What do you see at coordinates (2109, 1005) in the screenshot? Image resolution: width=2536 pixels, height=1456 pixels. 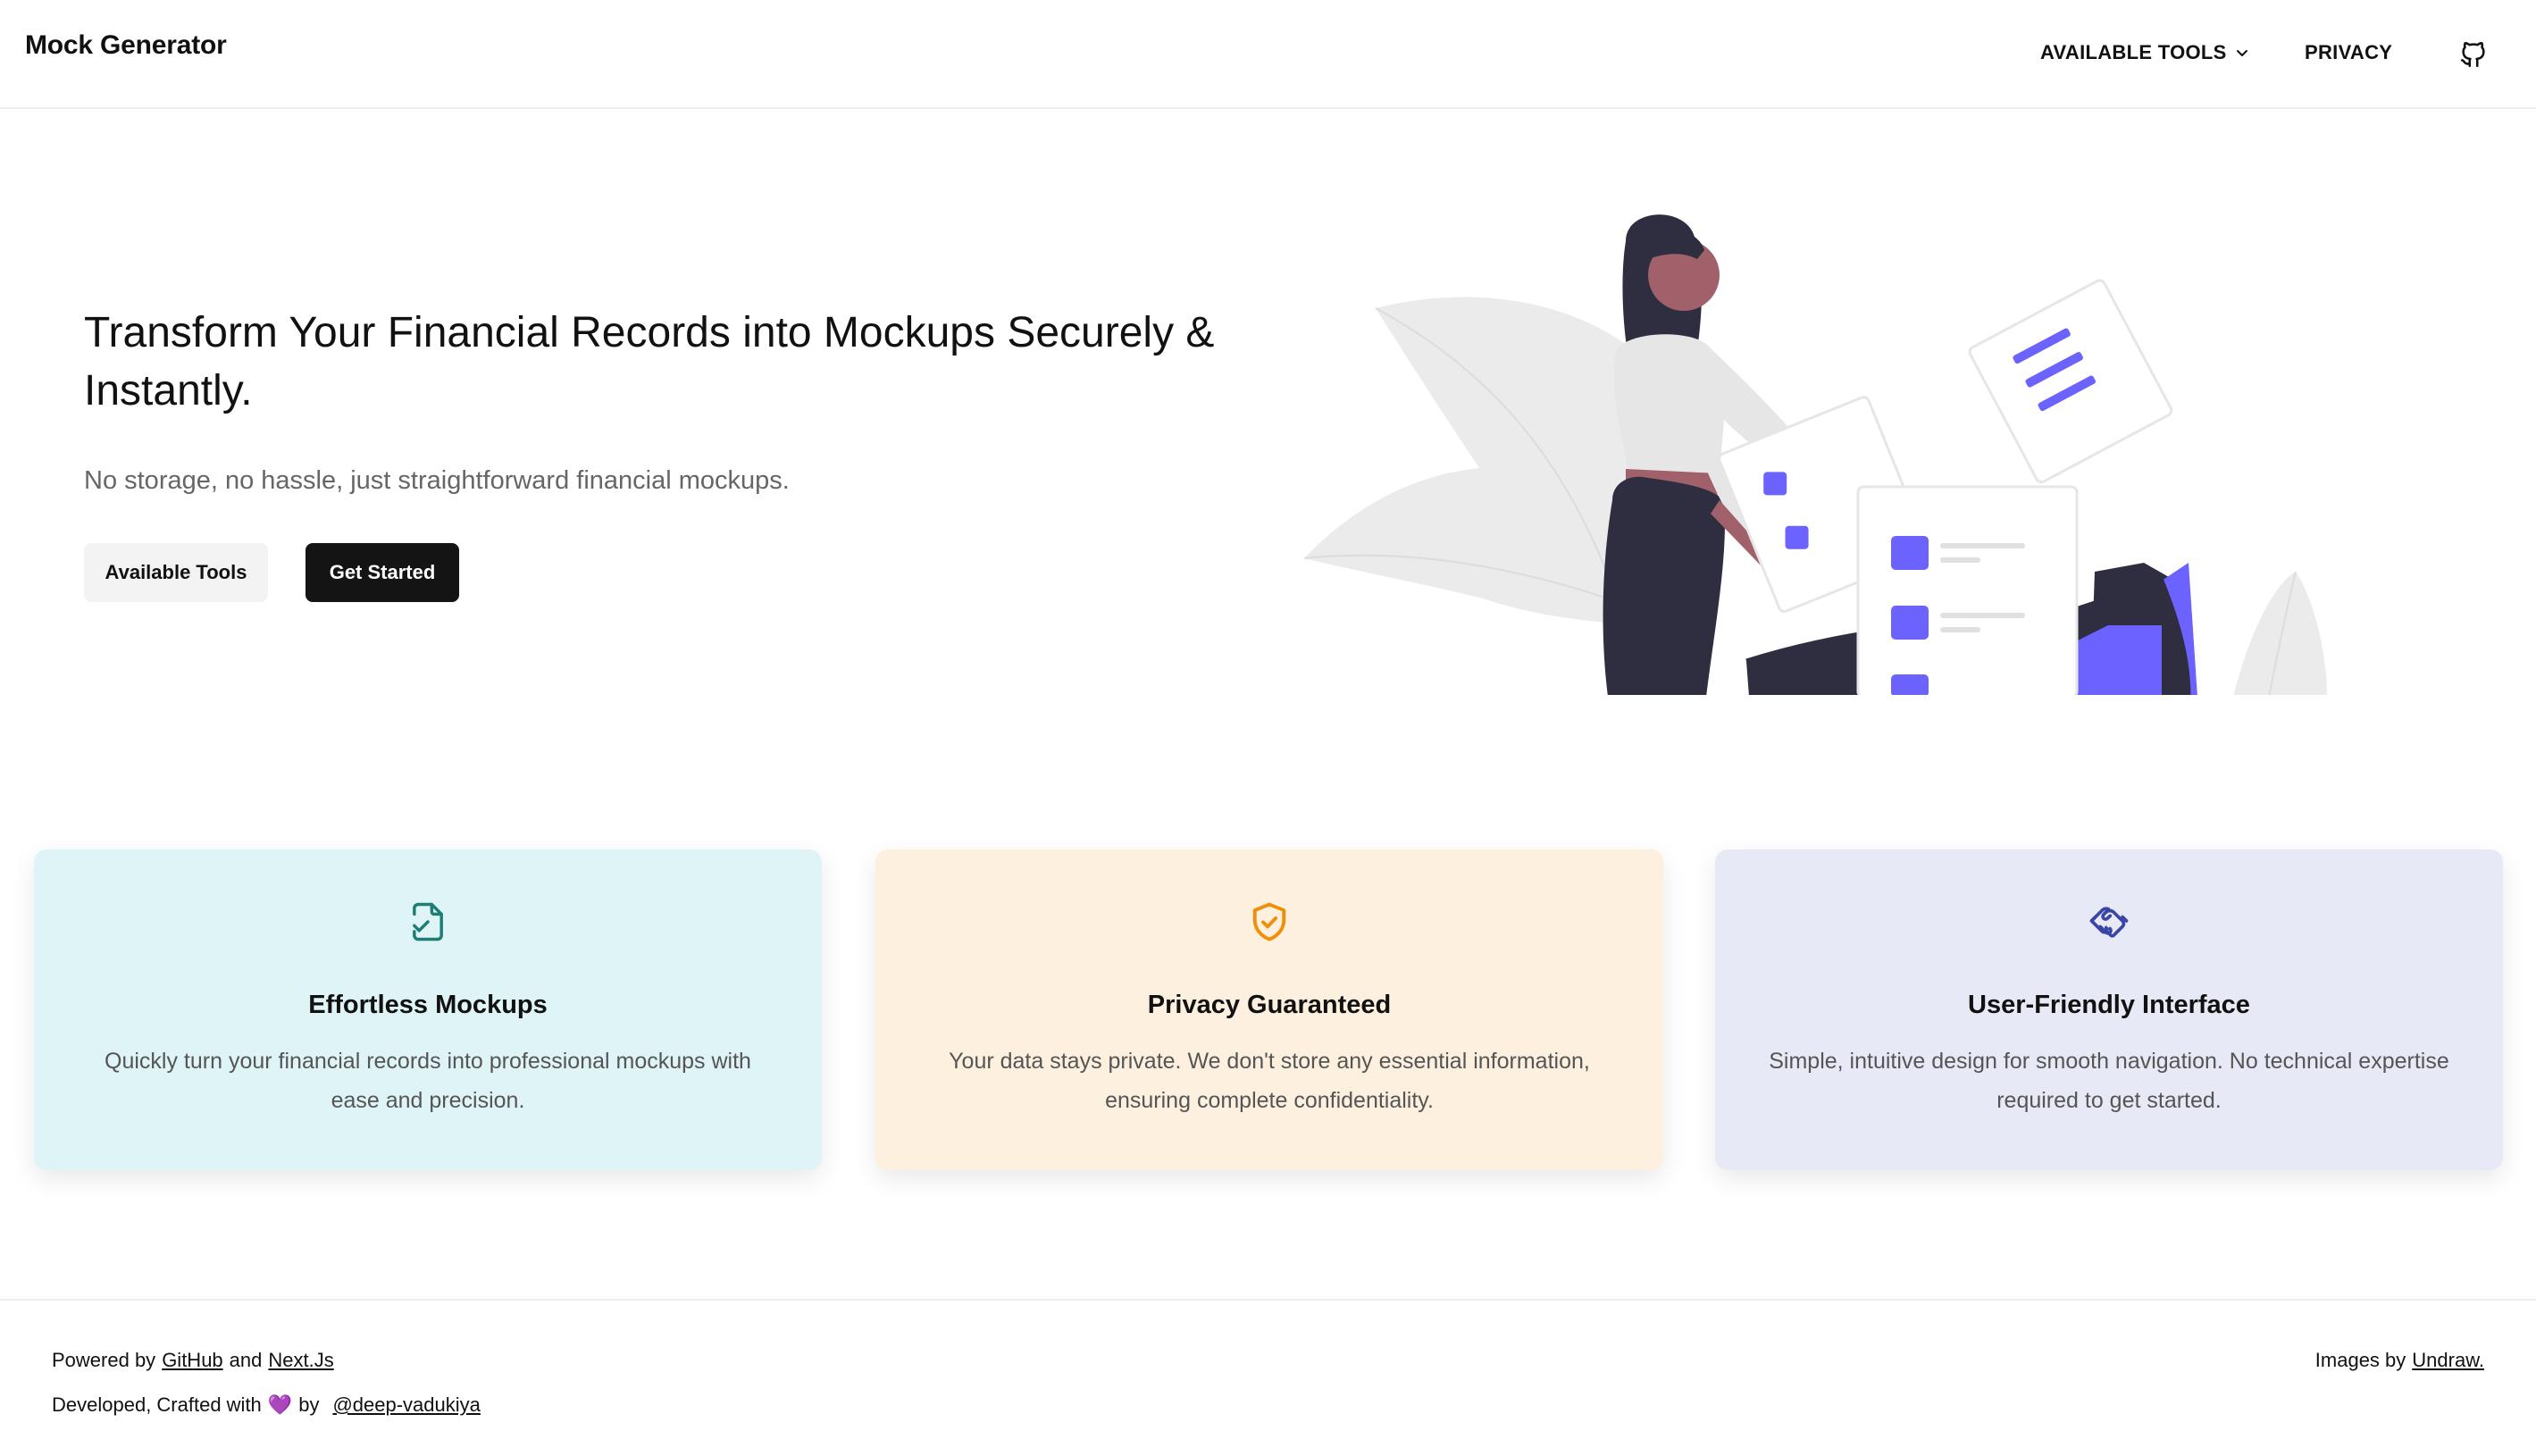 I see `feature-title: User-Friendly Interface` at bounding box center [2109, 1005].